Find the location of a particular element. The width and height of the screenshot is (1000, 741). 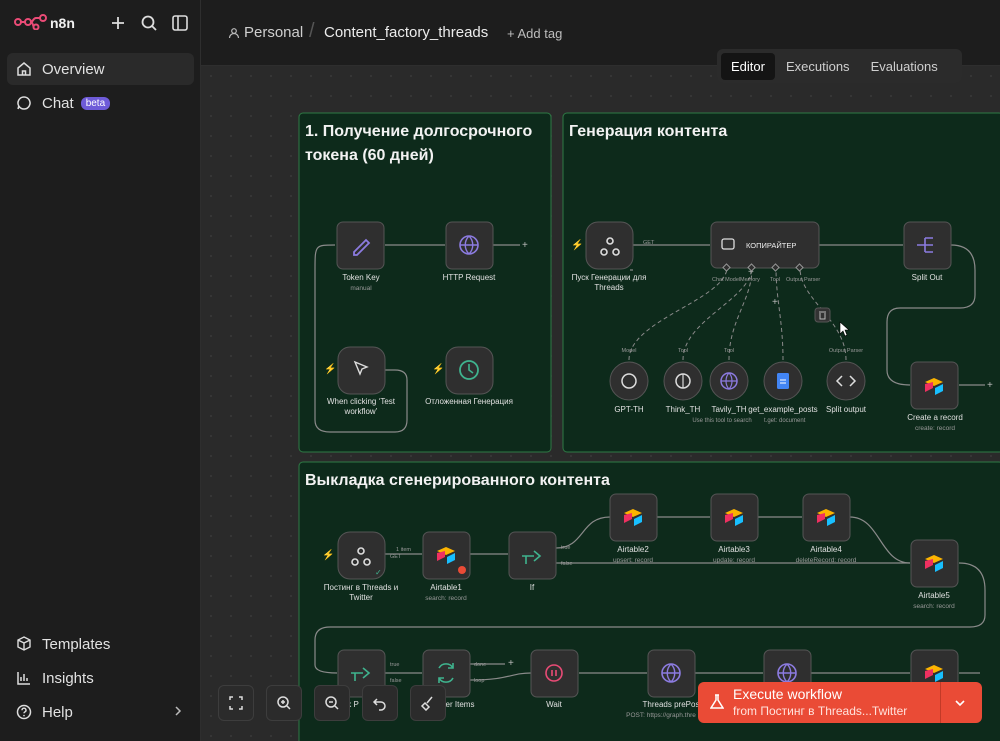

chevron-down-icon is located at coordinates (960, 703).